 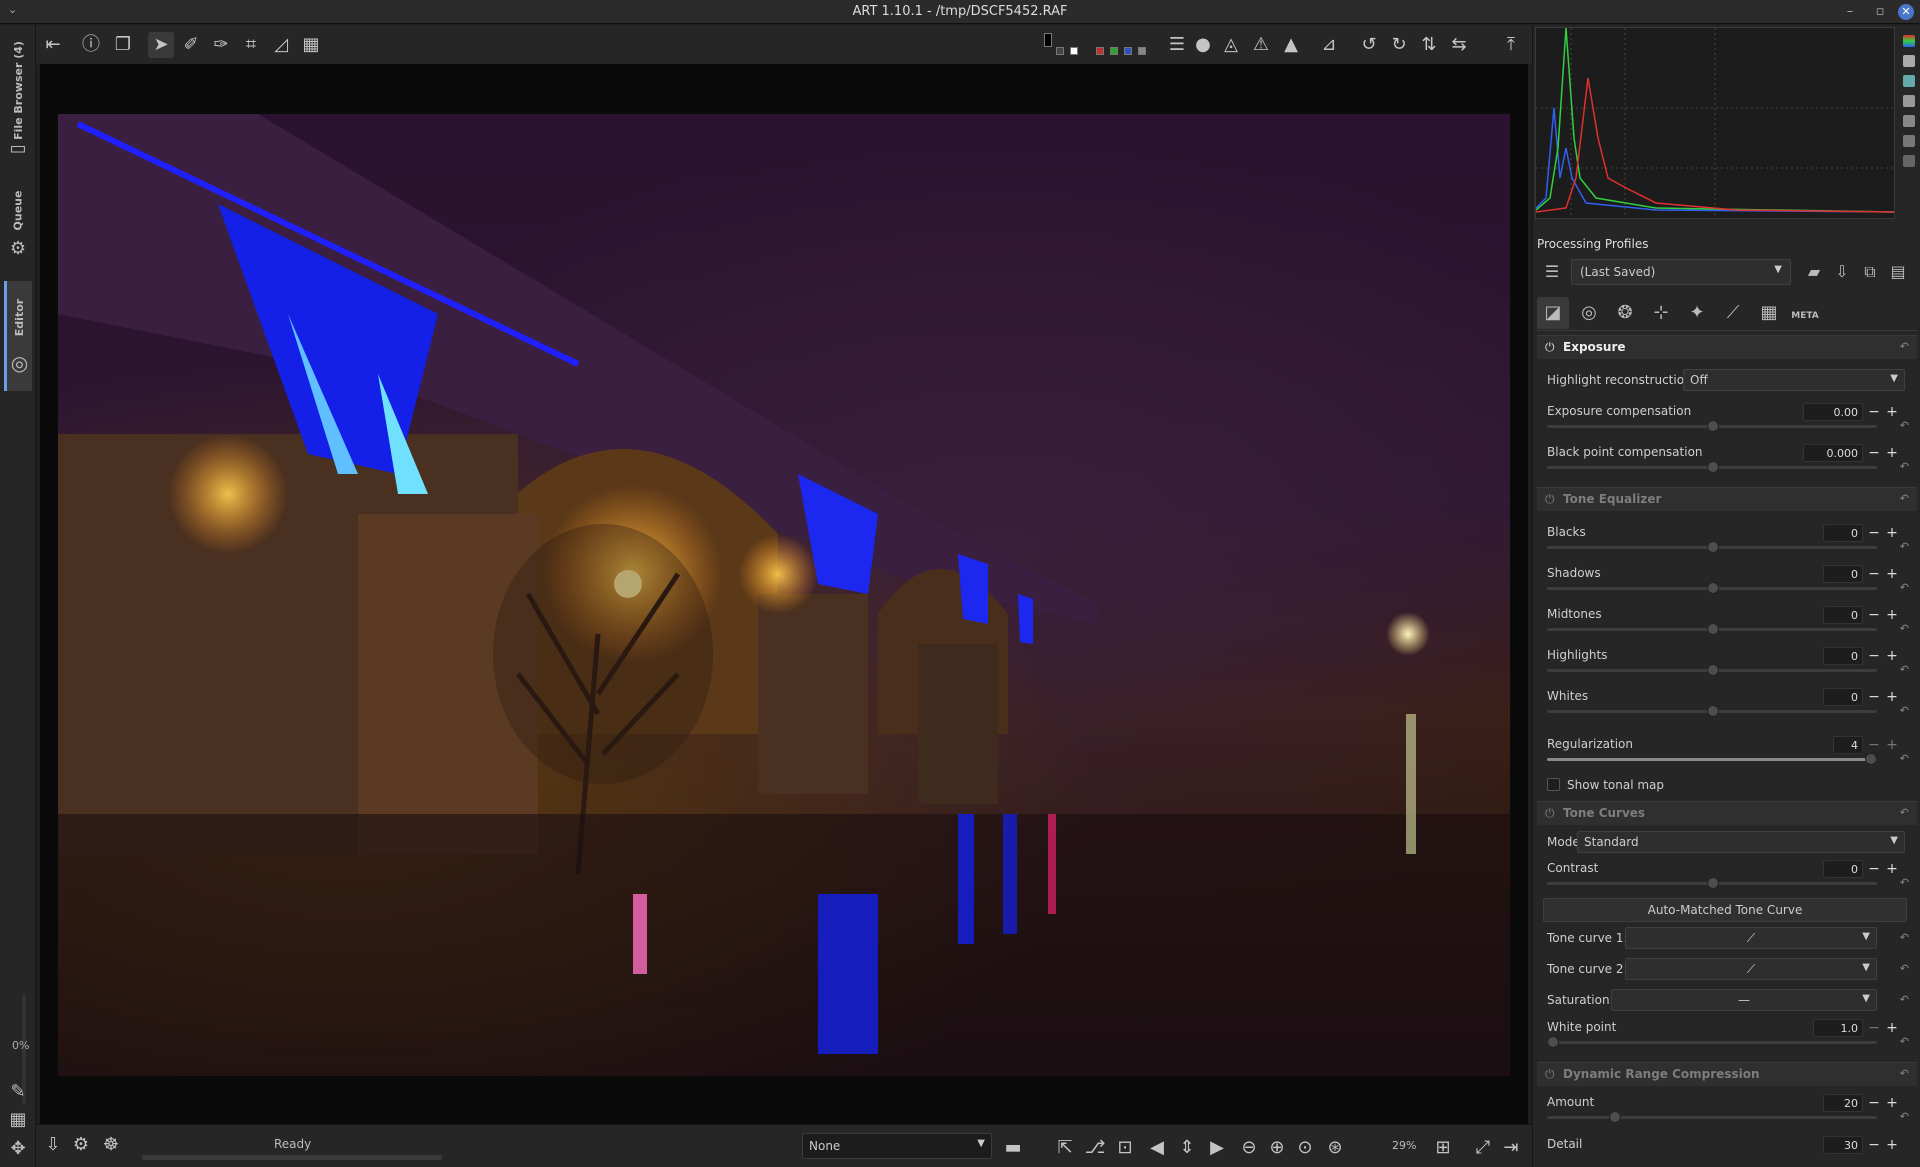 I want to click on tab-local-icon: ⊹, so click(x=1661, y=313).